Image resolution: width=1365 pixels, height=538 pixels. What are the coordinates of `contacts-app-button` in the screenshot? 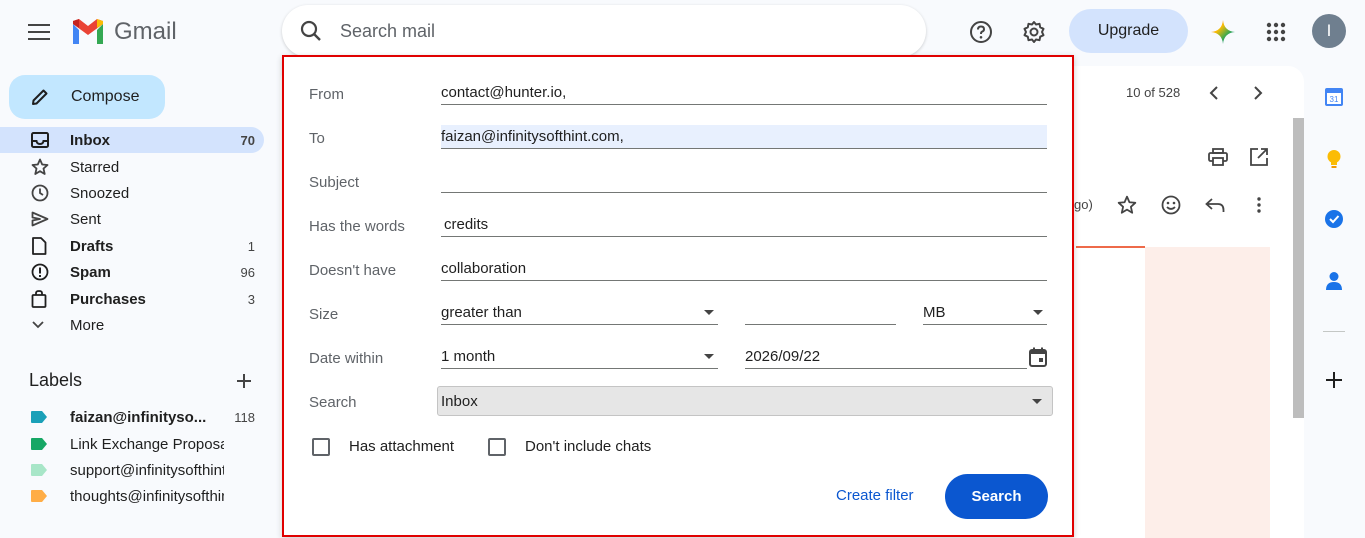 It's located at (1334, 281).